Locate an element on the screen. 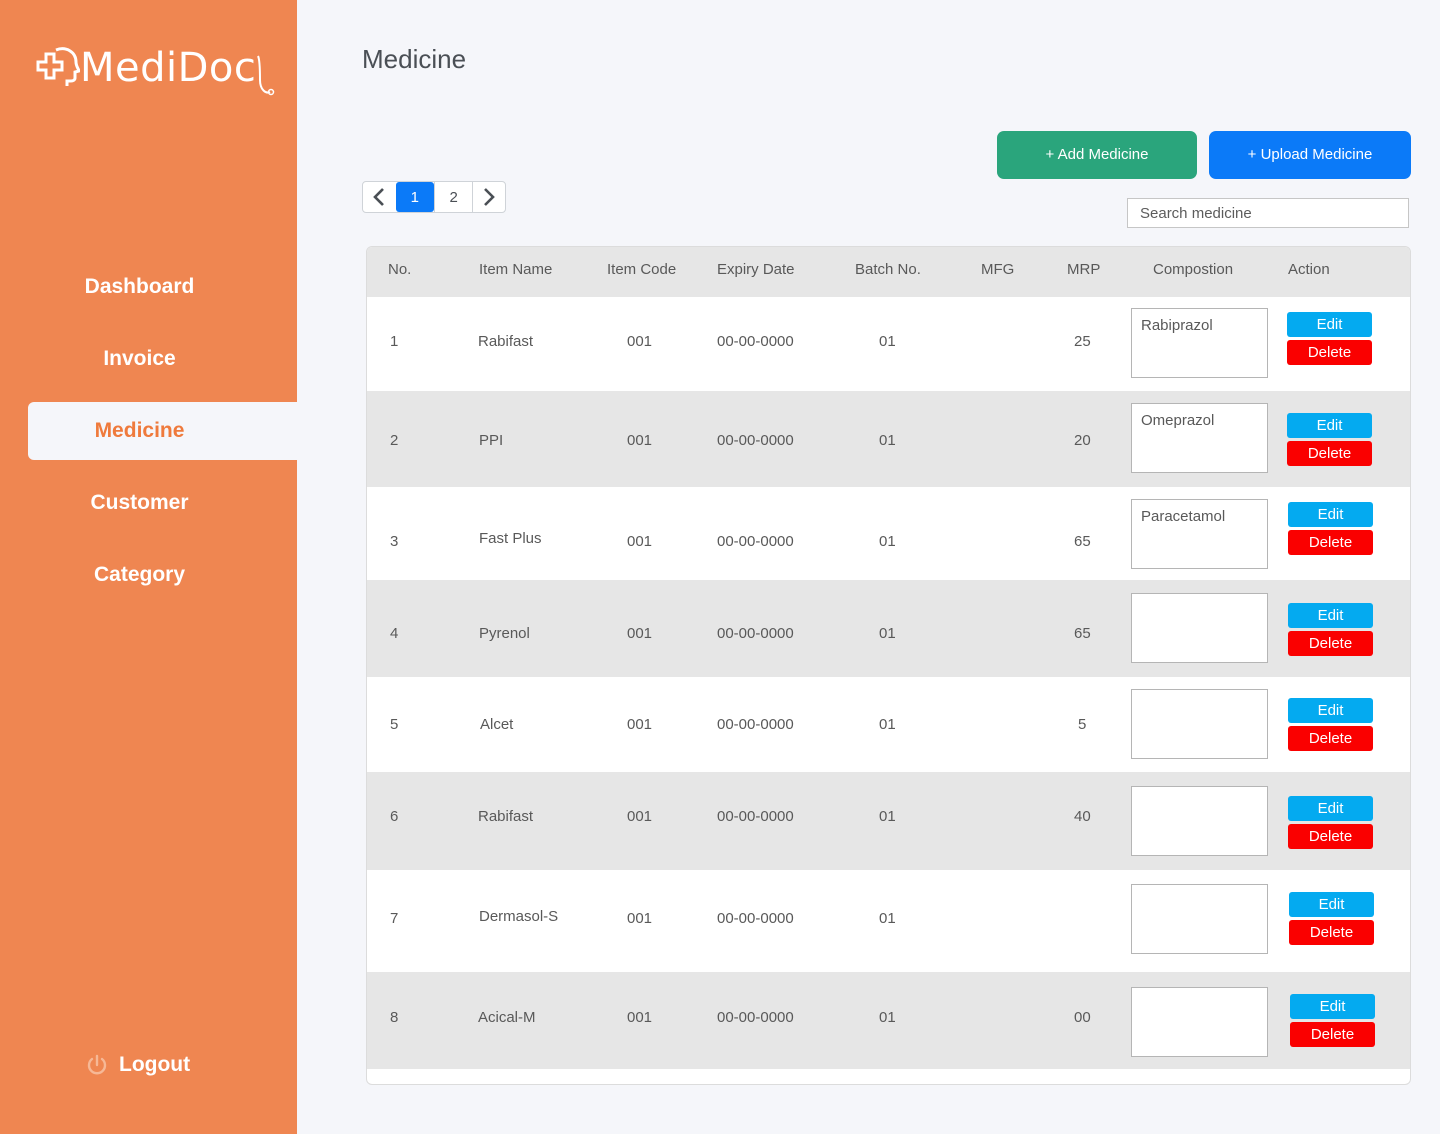 The height and width of the screenshot is (1134, 1440). previous-page-button is located at coordinates (379, 197).